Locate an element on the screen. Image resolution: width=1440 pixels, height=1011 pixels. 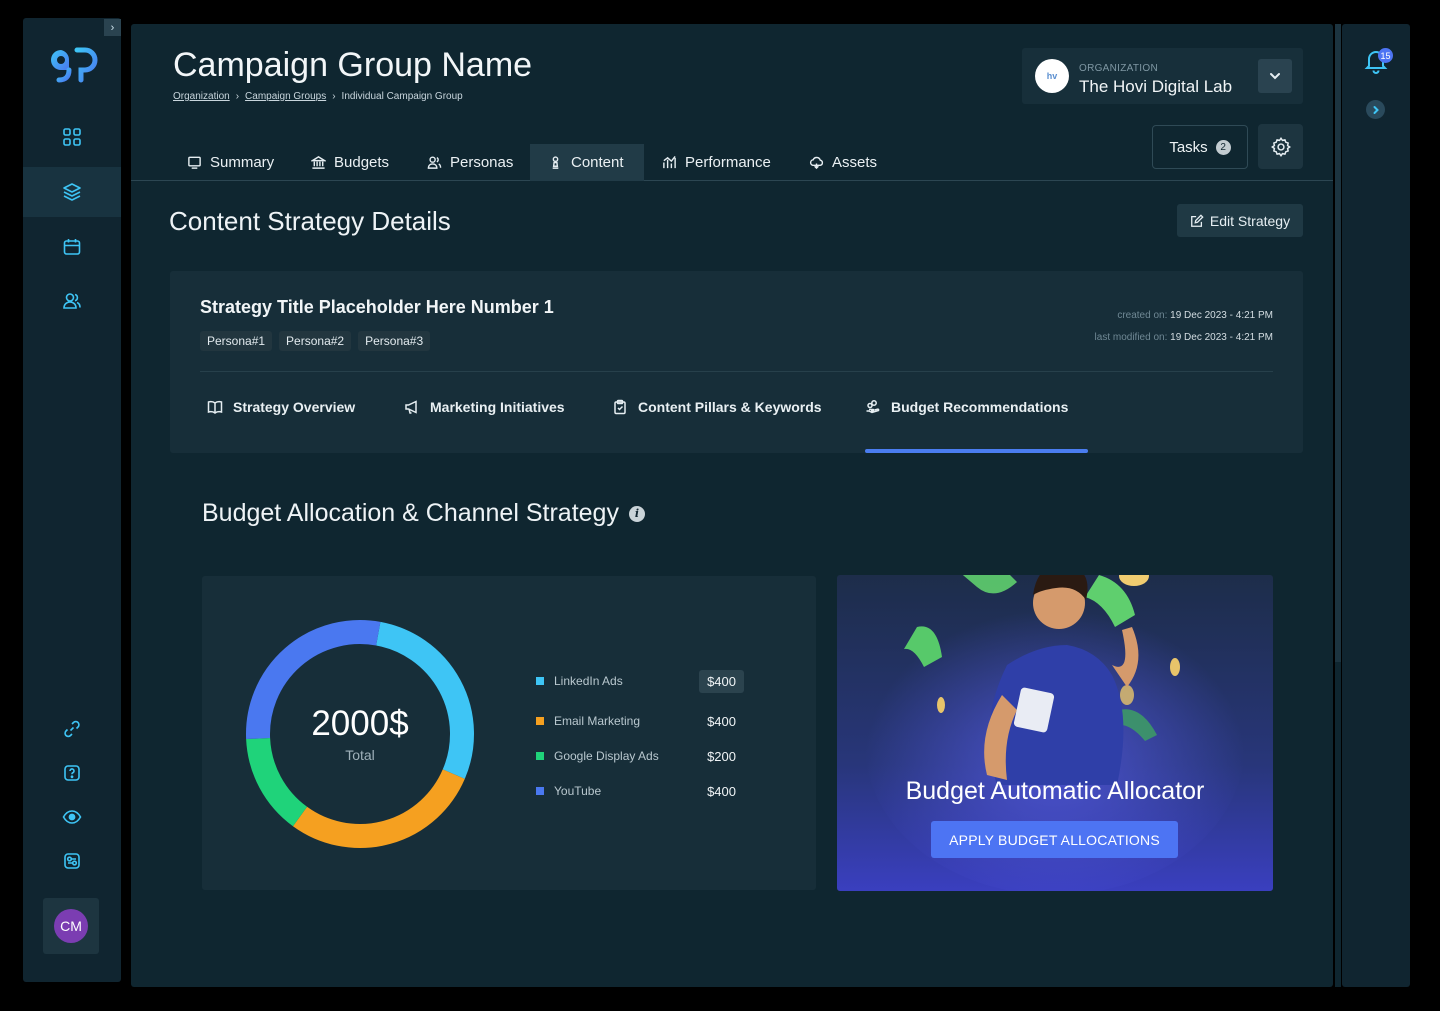
performance-chart-icon is located at coordinates (669, 162).